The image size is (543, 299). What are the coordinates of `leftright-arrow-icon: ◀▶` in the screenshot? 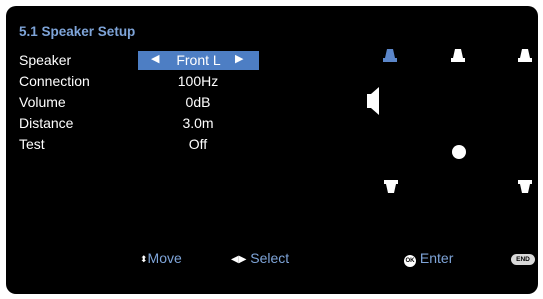 It's located at (239, 259).